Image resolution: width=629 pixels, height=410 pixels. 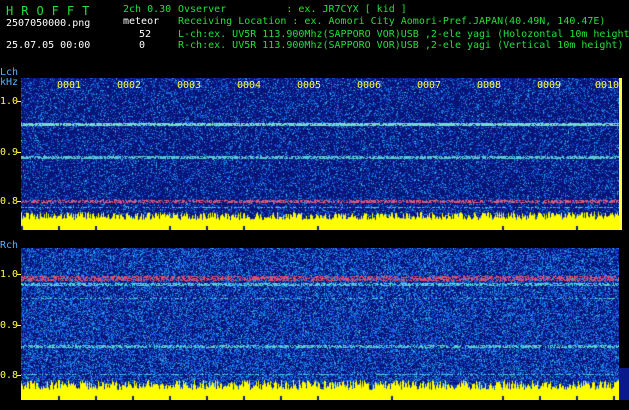 I want to click on filename: 2507050000.png, so click(x=48, y=23).